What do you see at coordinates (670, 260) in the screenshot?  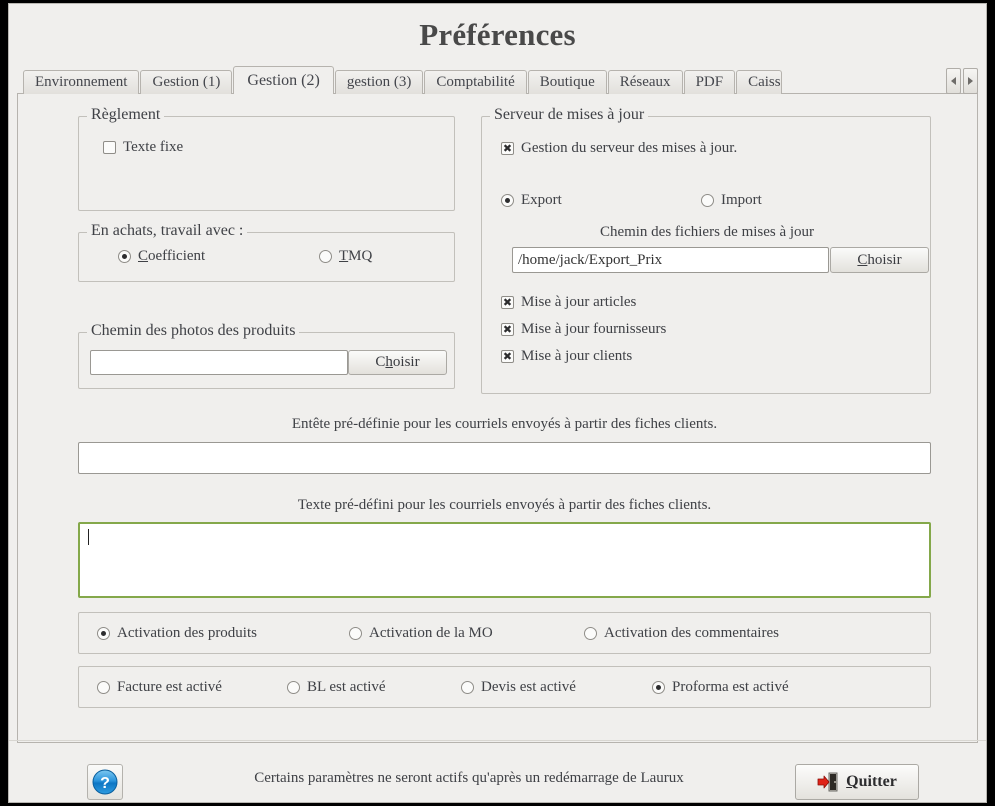 I see `serveur-path-input: /home/jack/Export_Prix` at bounding box center [670, 260].